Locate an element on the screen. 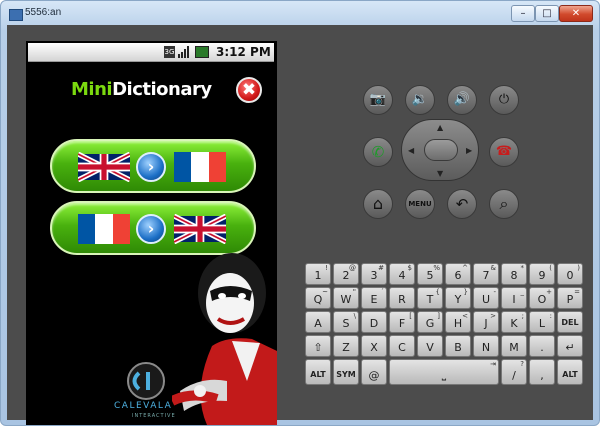 The width and height of the screenshot is (600, 429). key-3: #3 is located at coordinates (374, 274).